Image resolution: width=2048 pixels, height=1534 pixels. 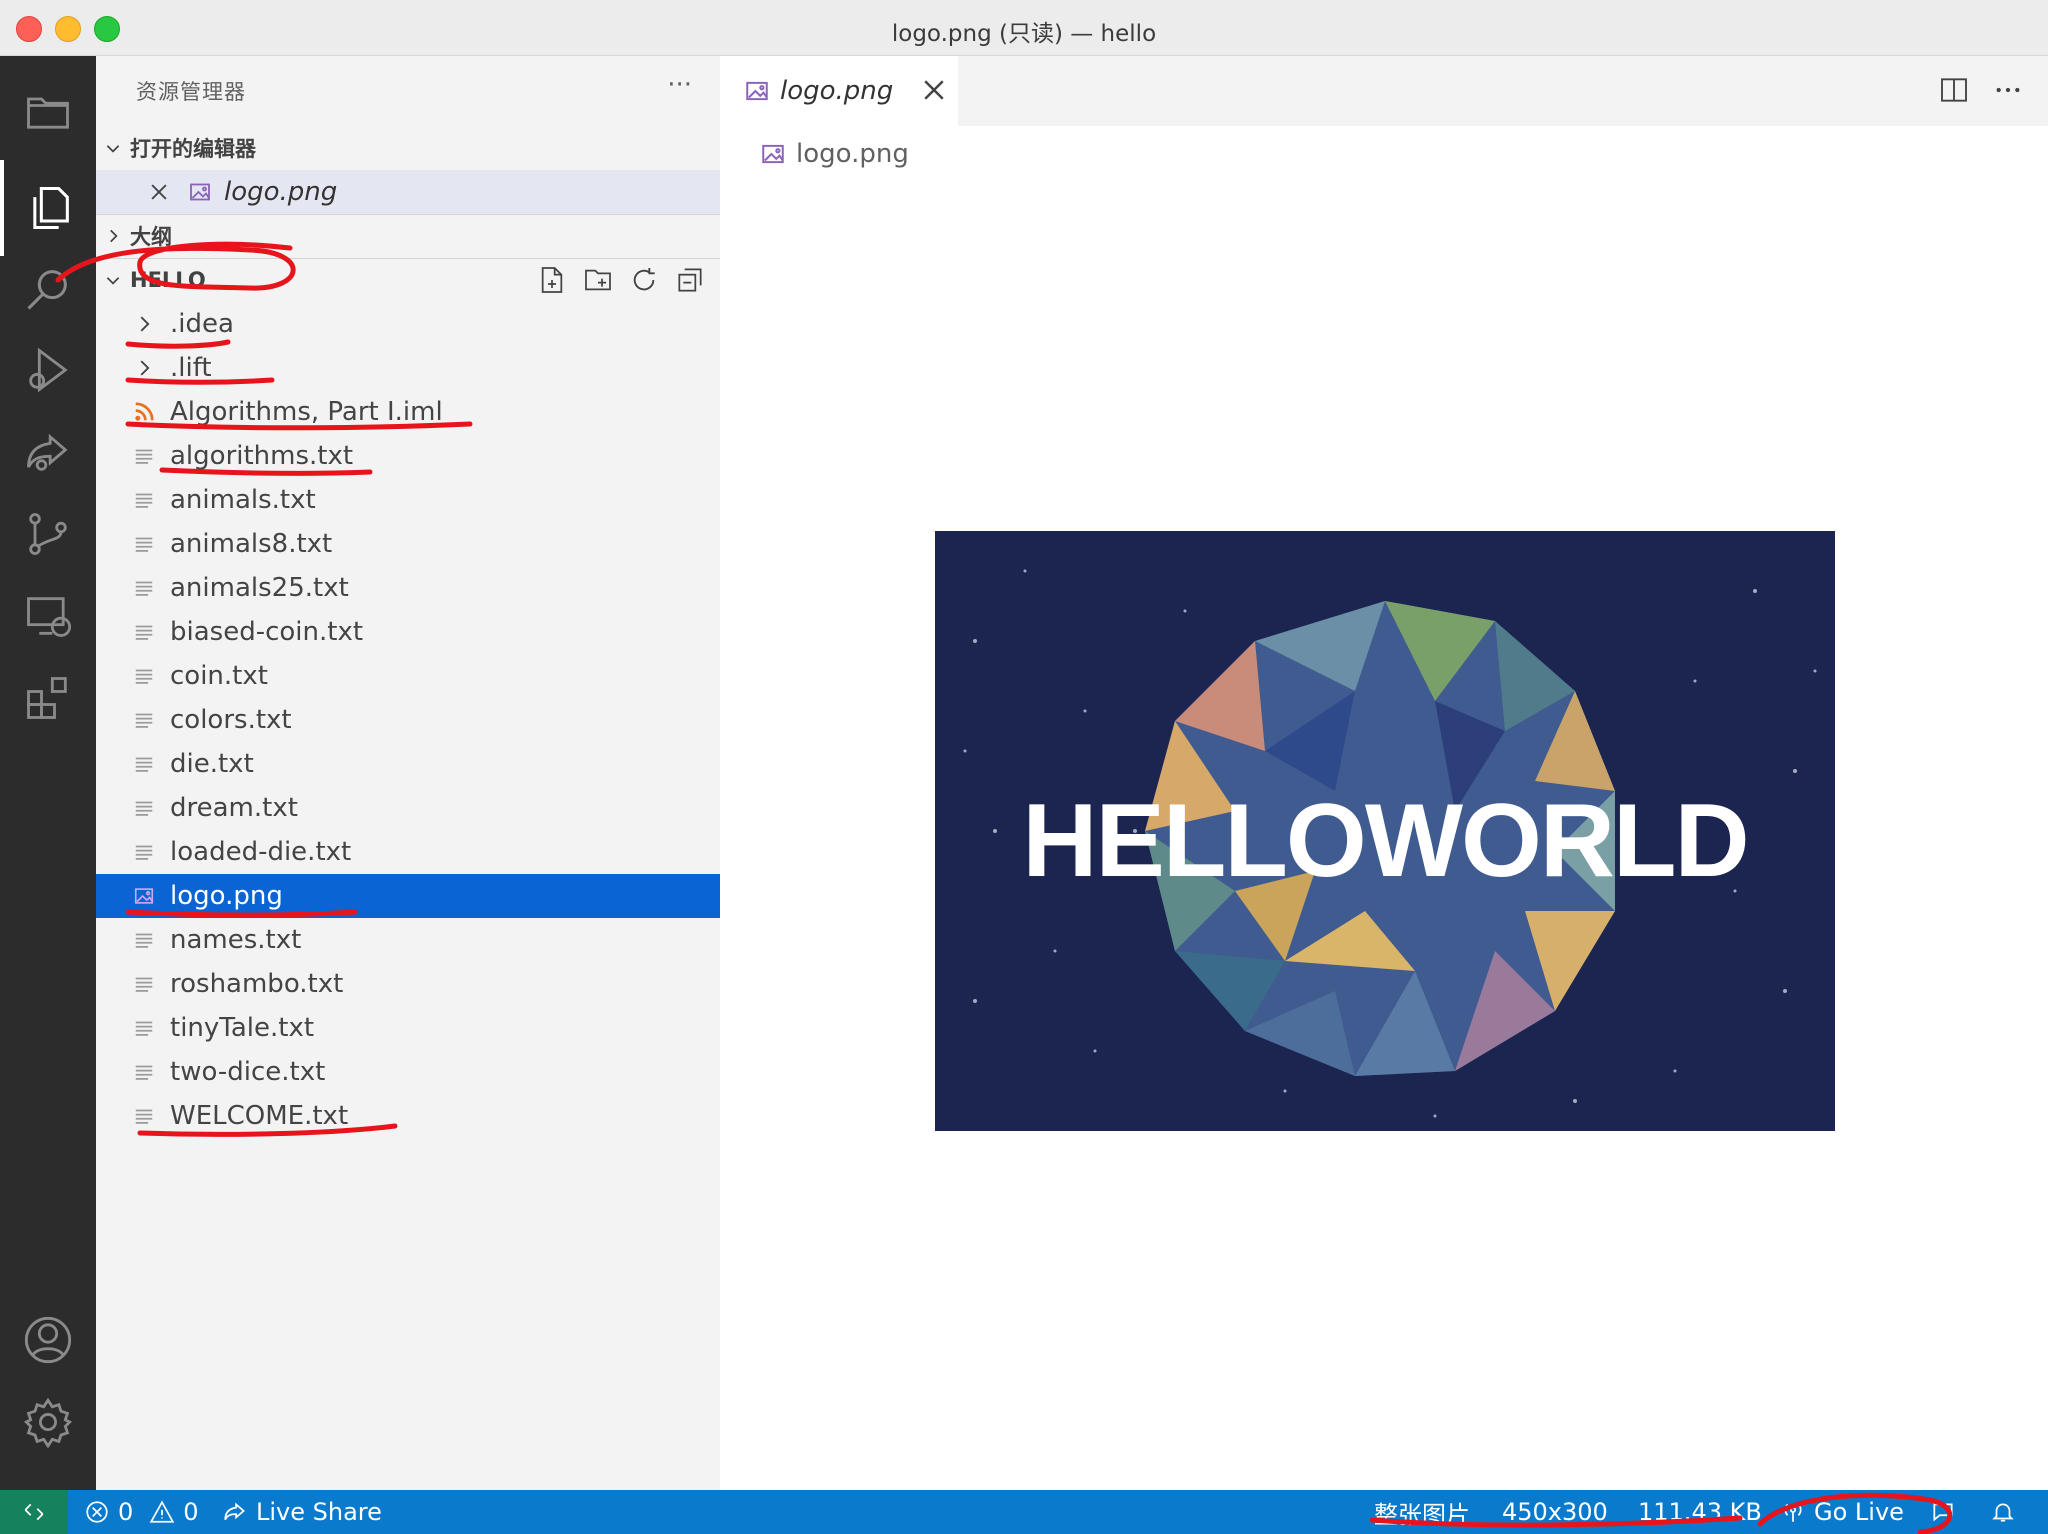 I want to click on file-tree-item: two-dice.txt, so click(x=408, y=1072).